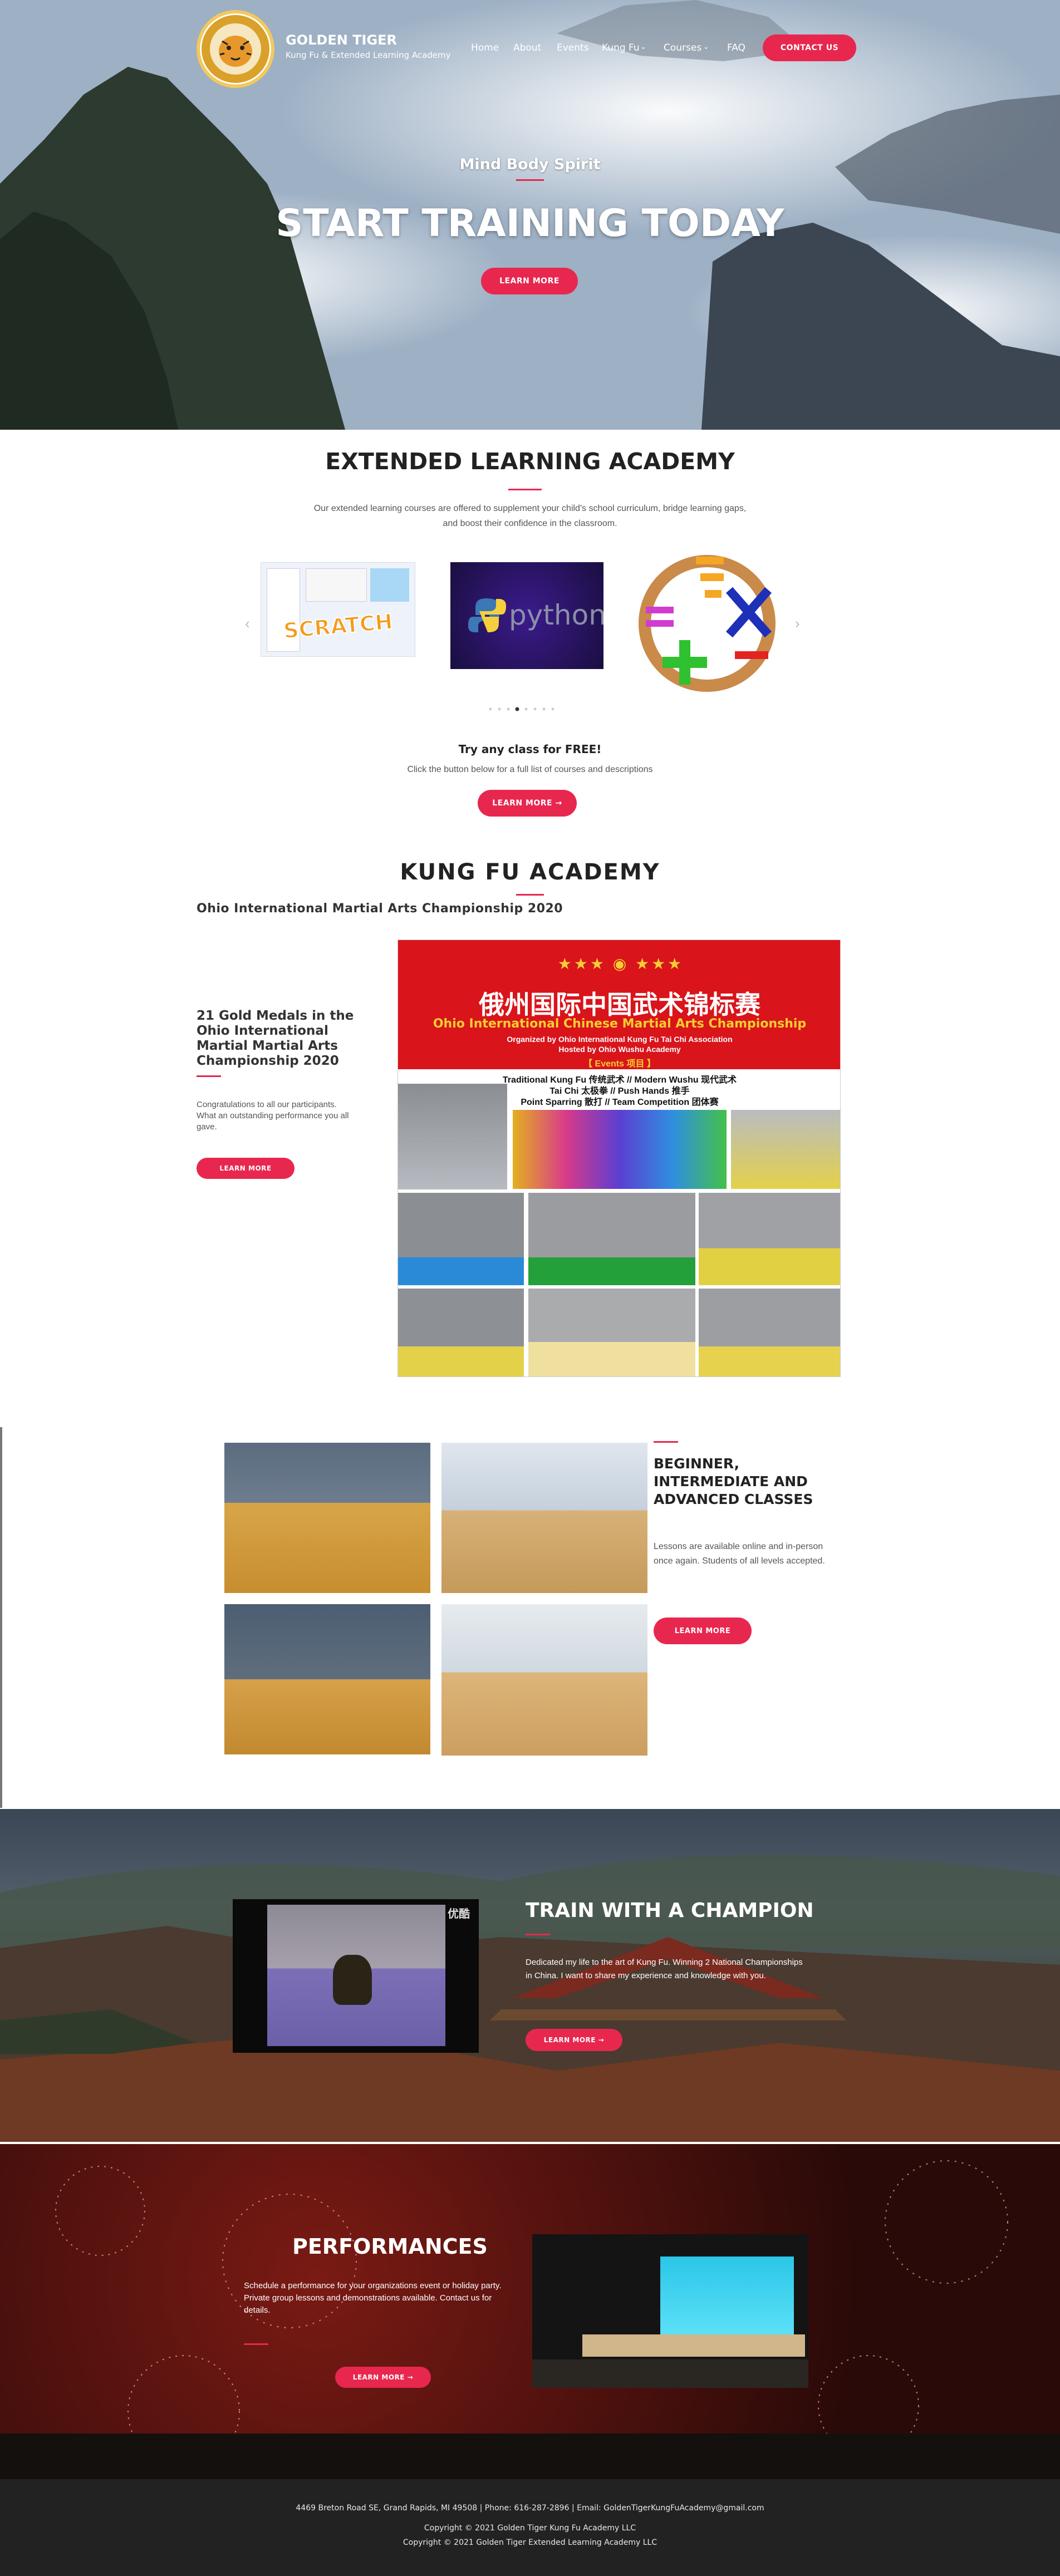 The height and width of the screenshot is (2576, 1060). What do you see at coordinates (670, 2311) in the screenshot?
I see `performance-photo` at bounding box center [670, 2311].